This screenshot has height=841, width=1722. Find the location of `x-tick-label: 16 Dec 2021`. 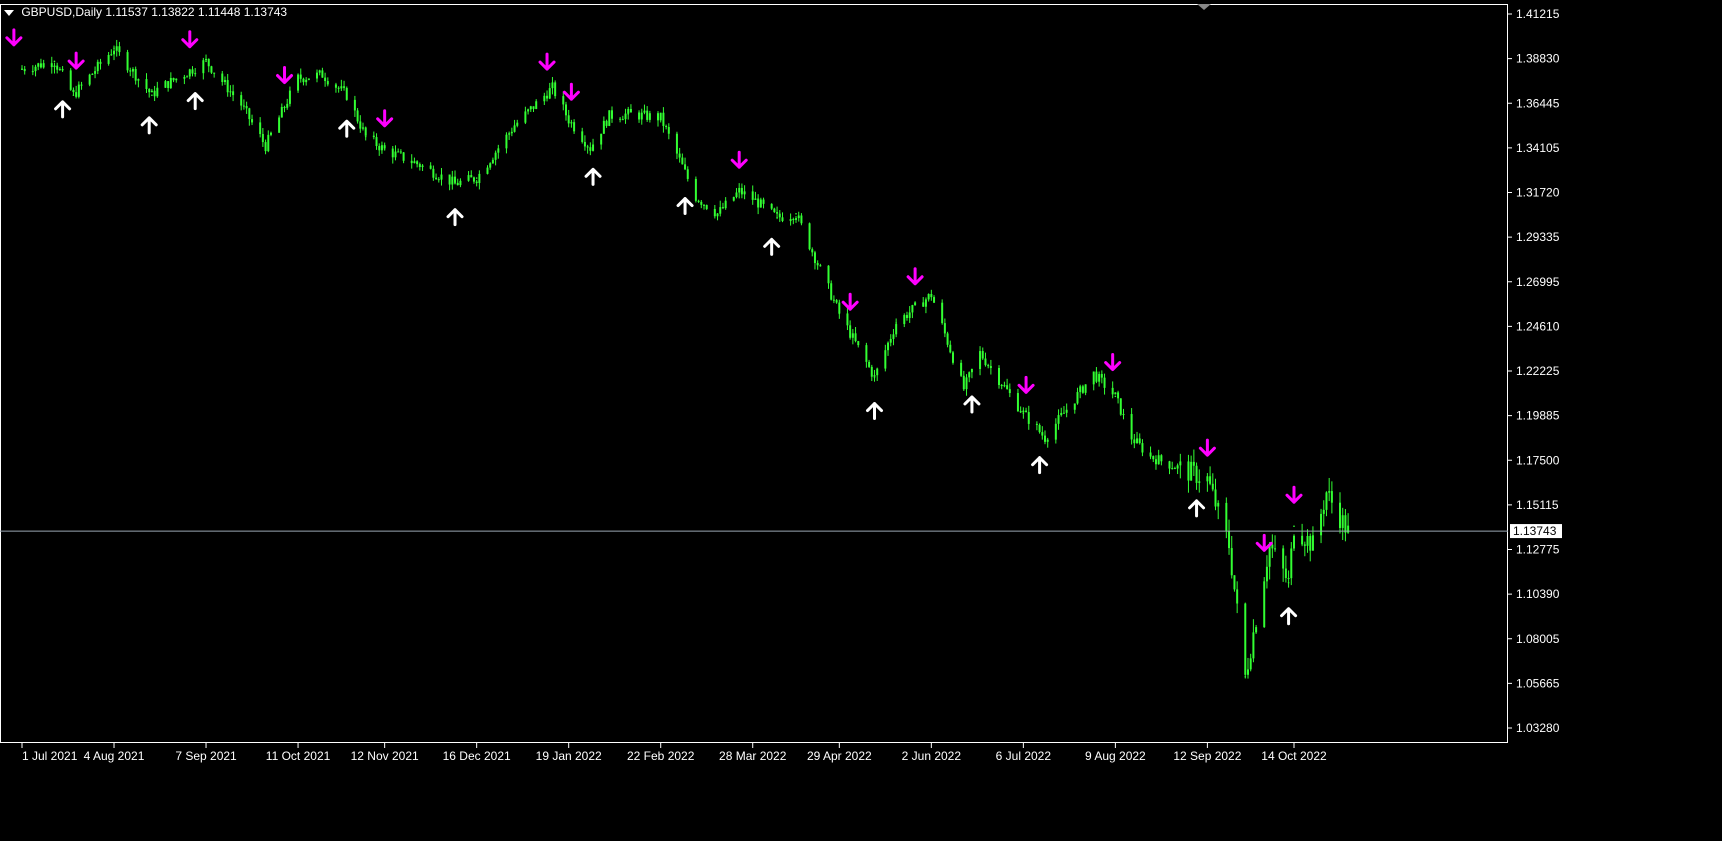

x-tick-label: 16 Dec 2021 is located at coordinates (477, 756).